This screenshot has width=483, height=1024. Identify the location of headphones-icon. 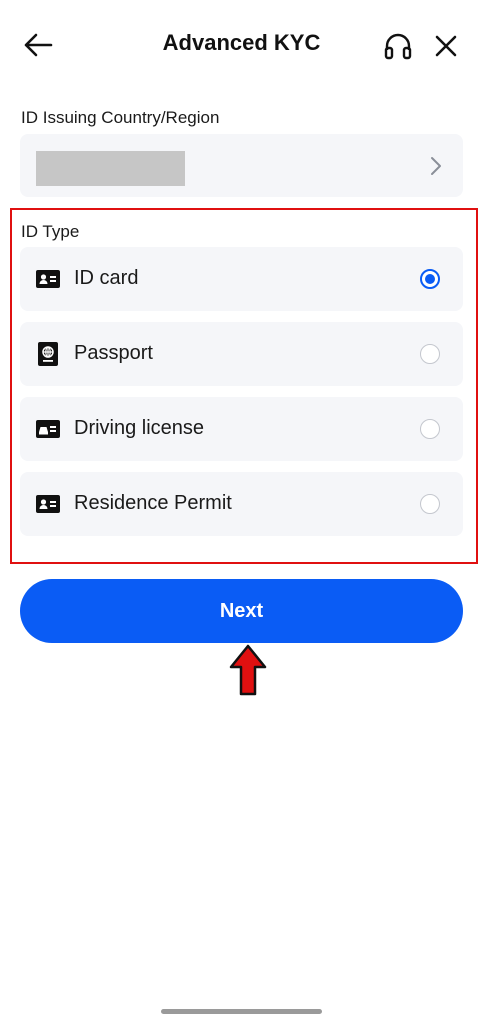
(398, 46).